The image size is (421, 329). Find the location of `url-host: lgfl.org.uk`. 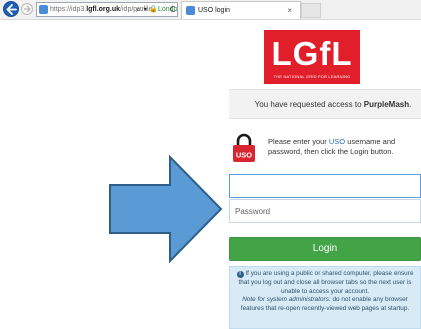

url-host: lgfl.org.uk is located at coordinates (103, 9).